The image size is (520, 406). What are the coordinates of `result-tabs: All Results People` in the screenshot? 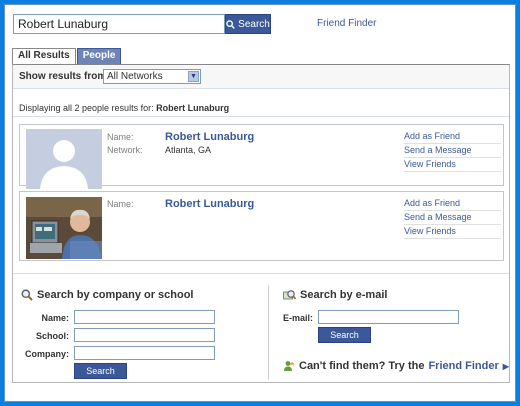 It's located at (67, 56).